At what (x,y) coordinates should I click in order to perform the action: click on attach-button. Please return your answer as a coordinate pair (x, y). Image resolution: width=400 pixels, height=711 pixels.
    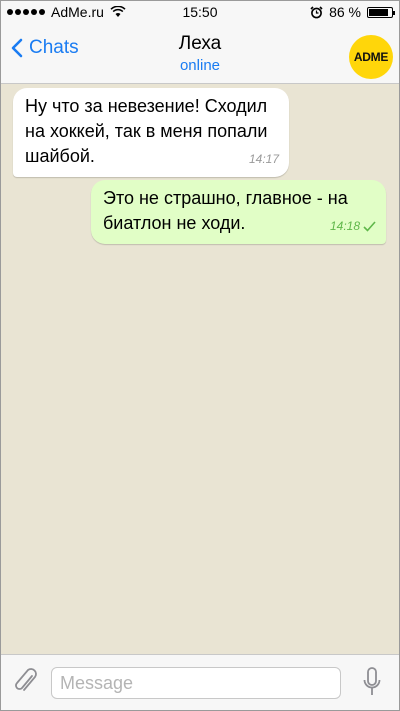
    Looking at the image, I should click on (26, 684).